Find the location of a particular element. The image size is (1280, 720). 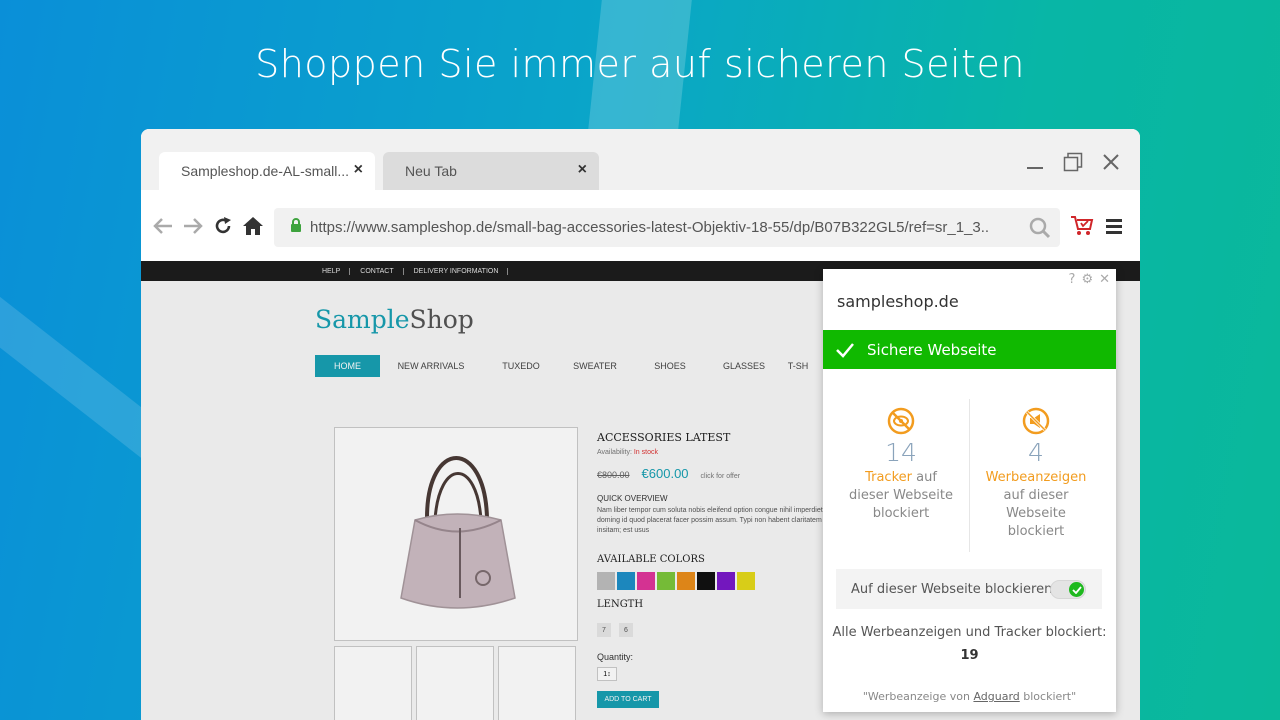

tracker-stat: 14 Tracker auf dieser Webseite blockiert is located at coordinates (901, 465).